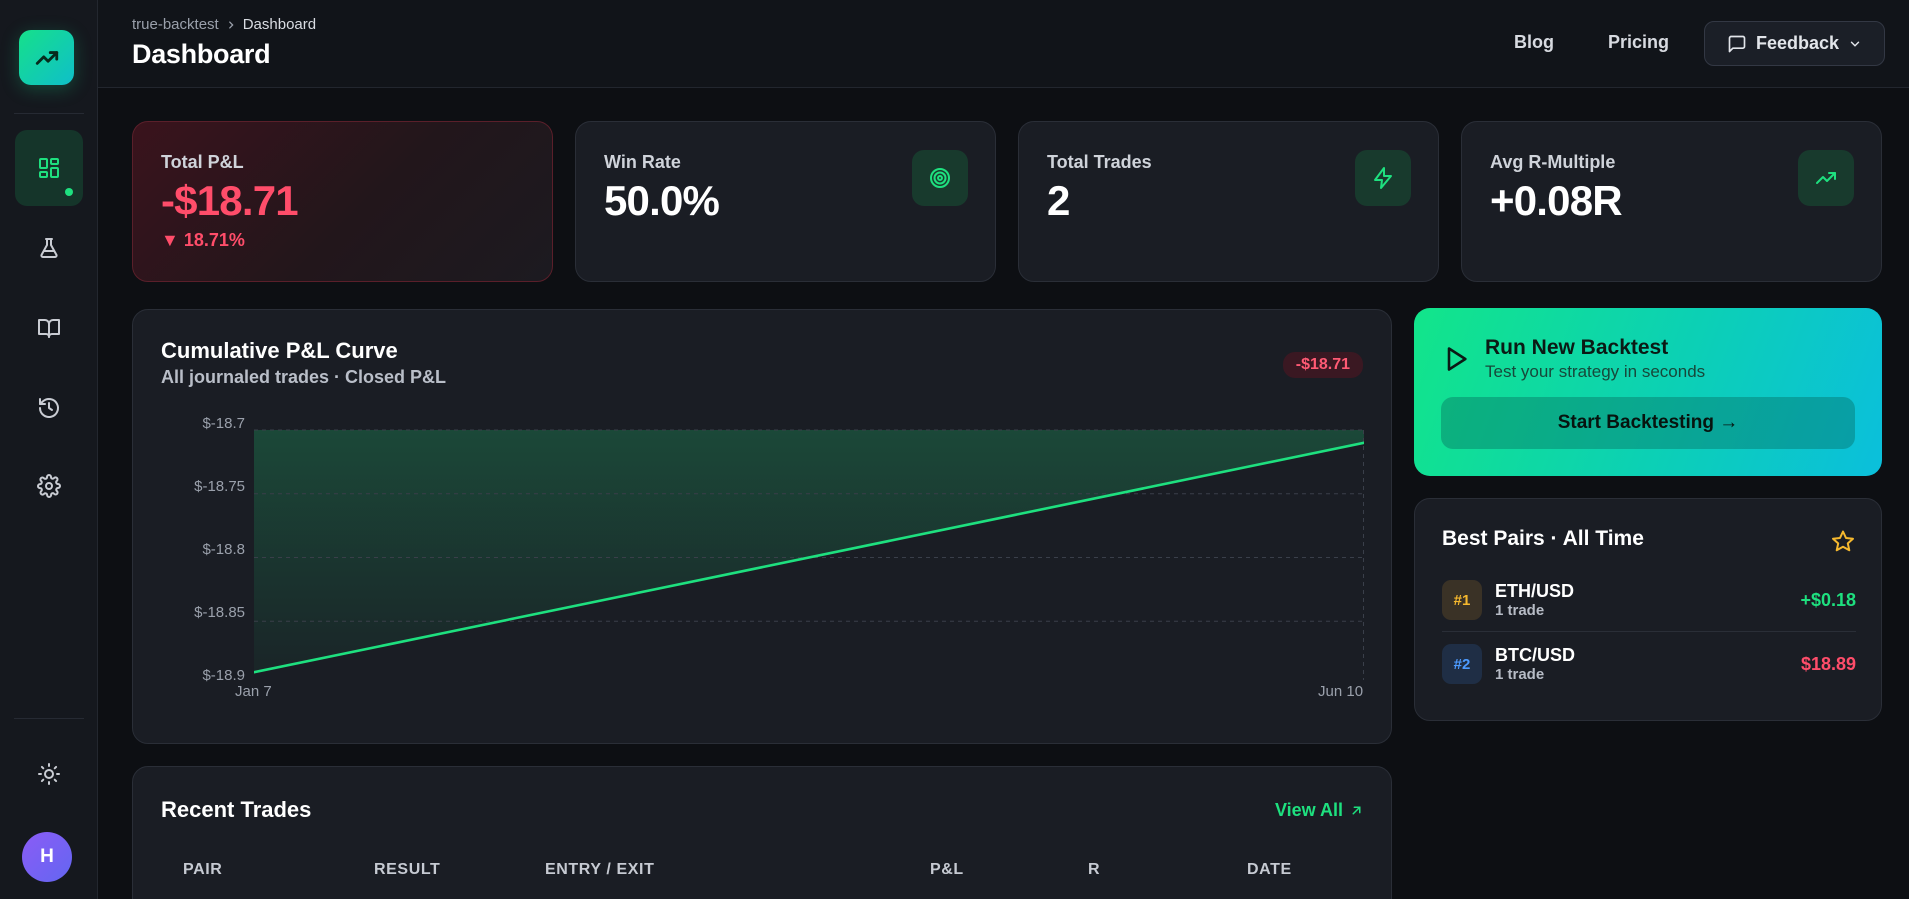 Image resolution: width=1909 pixels, height=899 pixels. I want to click on stat-card-avg-r-multiple: Avg R-Multiple +0.08R, so click(1671, 201).